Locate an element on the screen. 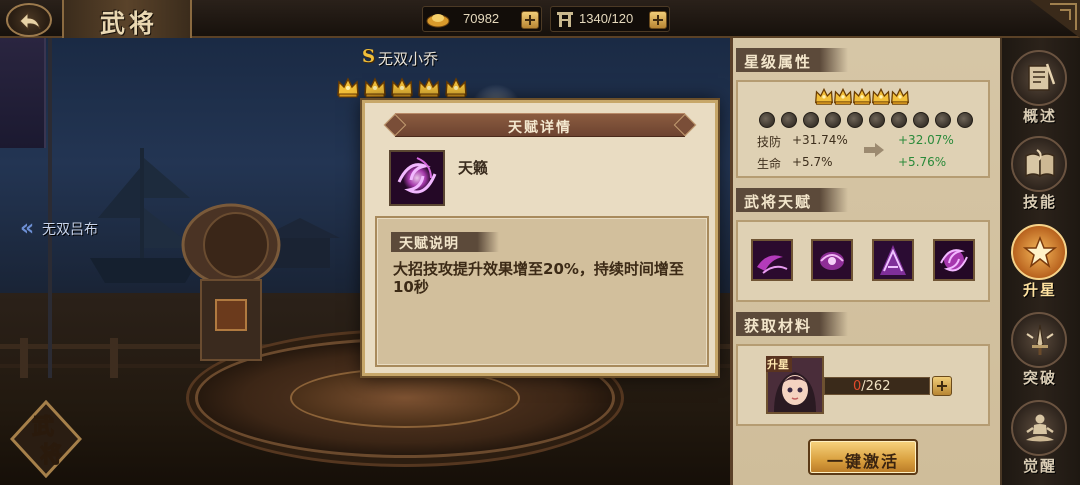 This screenshot has width=1080, height=485. stamina-amount: 1340/120 is located at coordinates (606, 18).